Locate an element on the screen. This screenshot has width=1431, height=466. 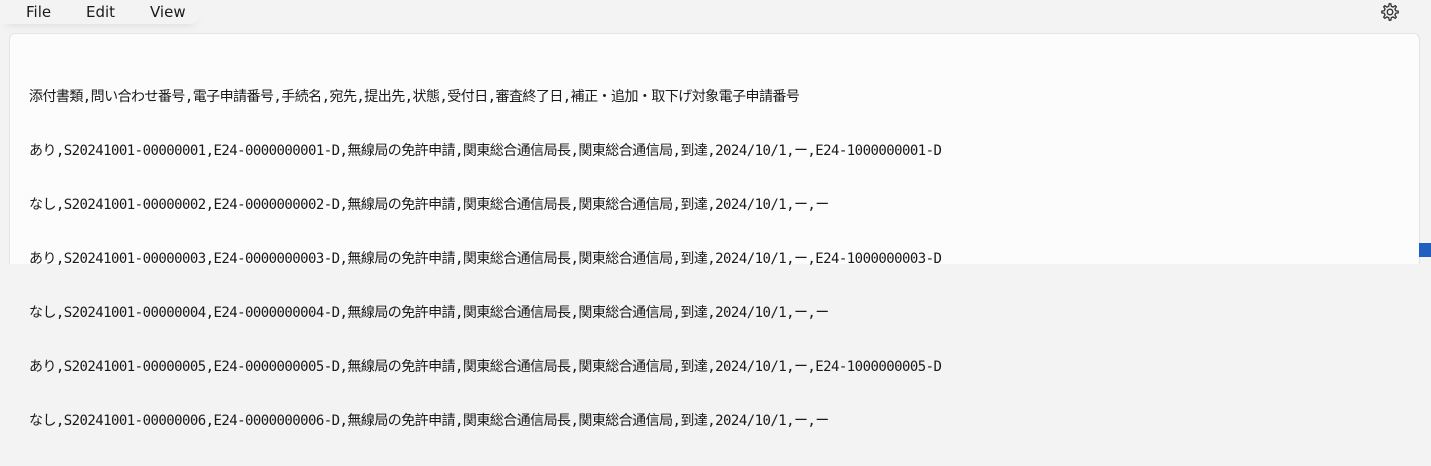
gear-icon is located at coordinates (1390, 12).